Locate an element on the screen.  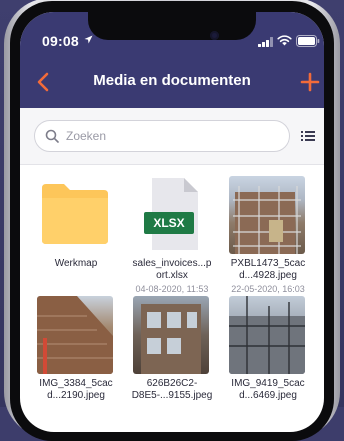
location-arrow-icon is located at coordinates (88, 39).